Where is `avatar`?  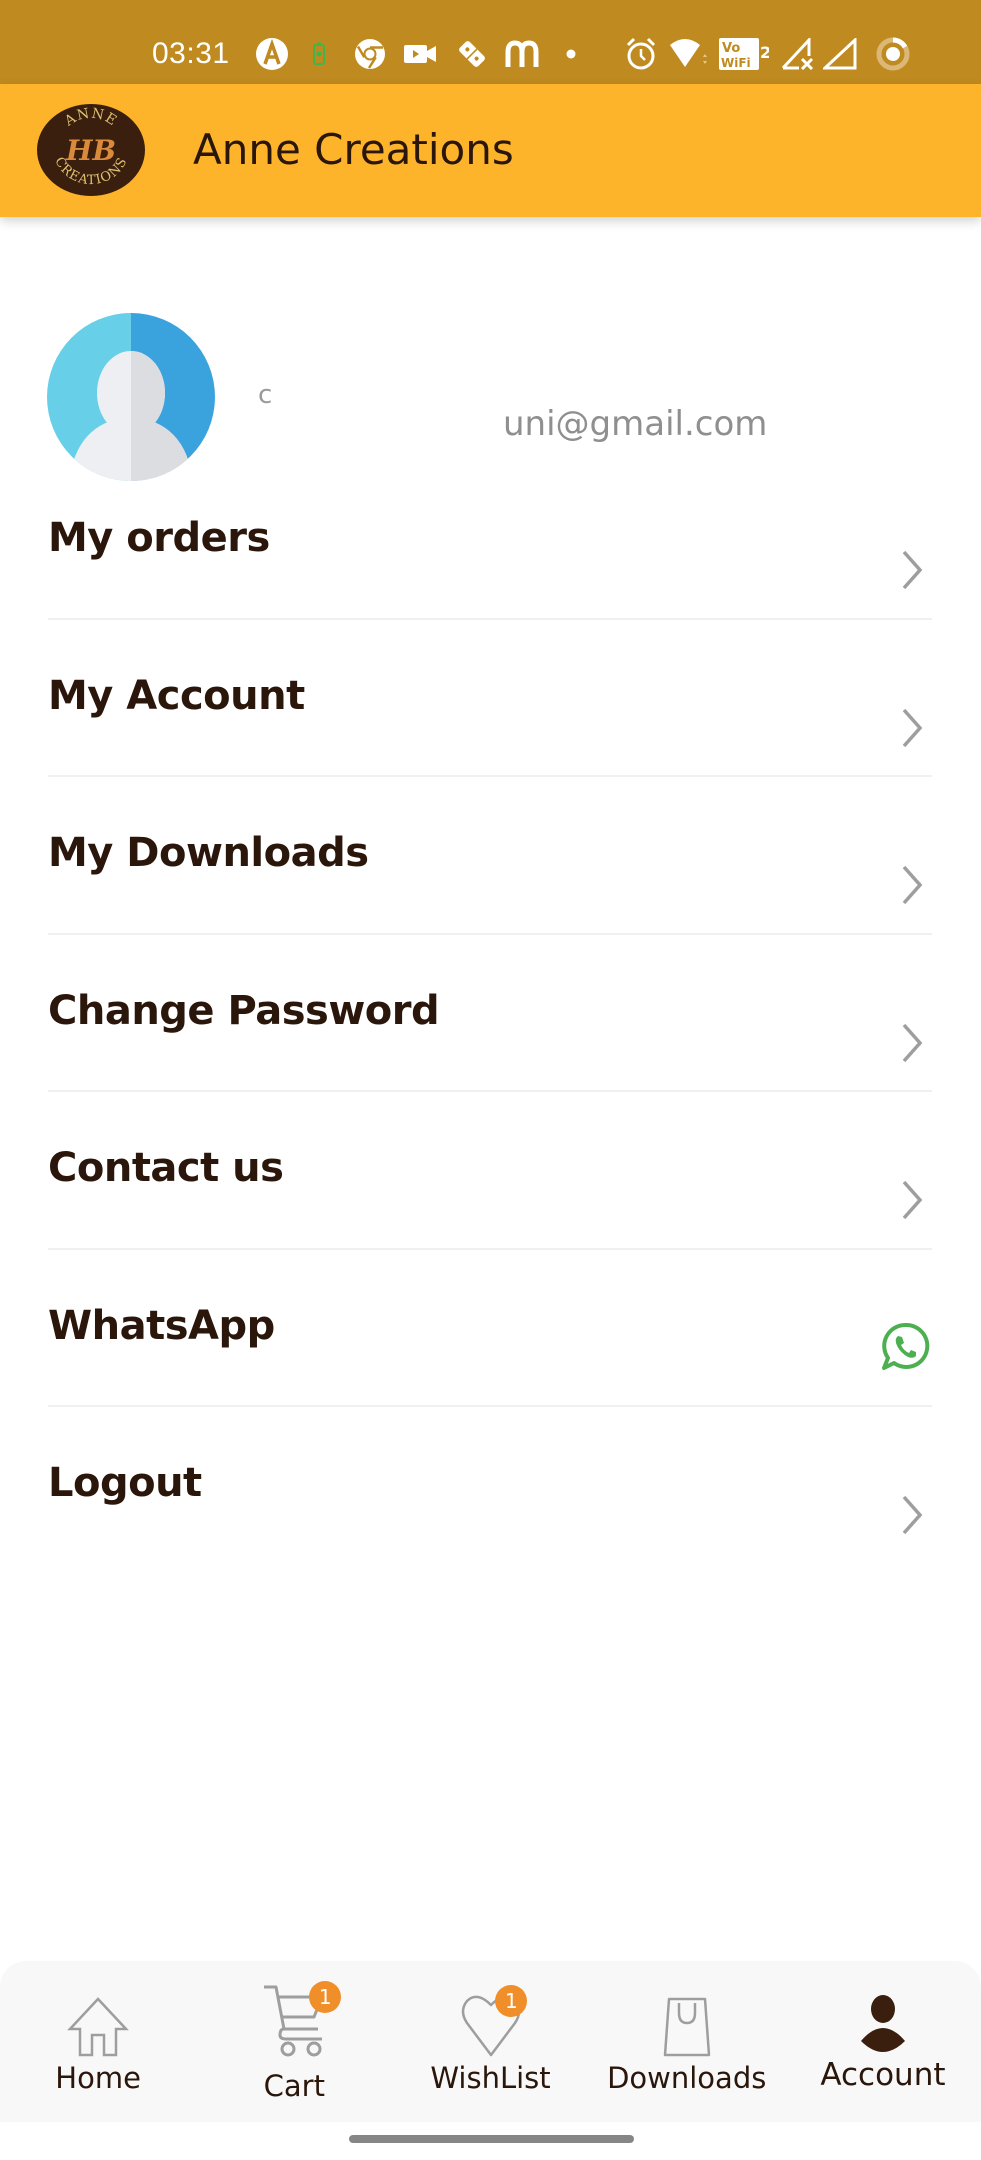
avatar is located at coordinates (131, 397).